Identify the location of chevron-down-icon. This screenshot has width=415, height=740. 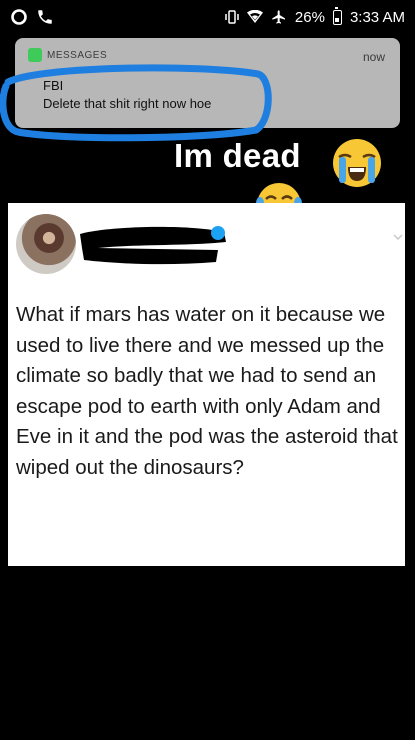
(398, 237).